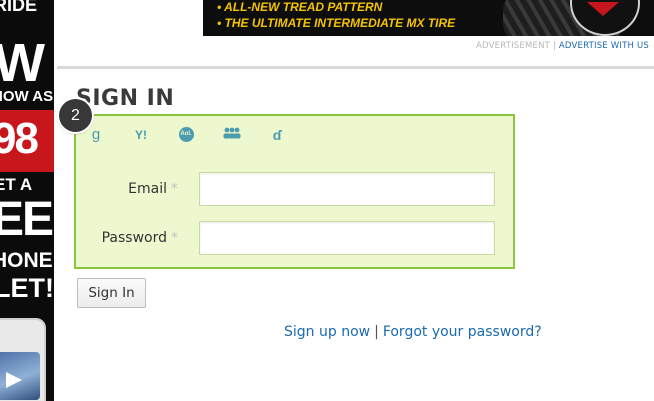 Image resolution: width=654 pixels, height=401 pixels. I want to click on side-ad-text-2: W, so click(22, 63).